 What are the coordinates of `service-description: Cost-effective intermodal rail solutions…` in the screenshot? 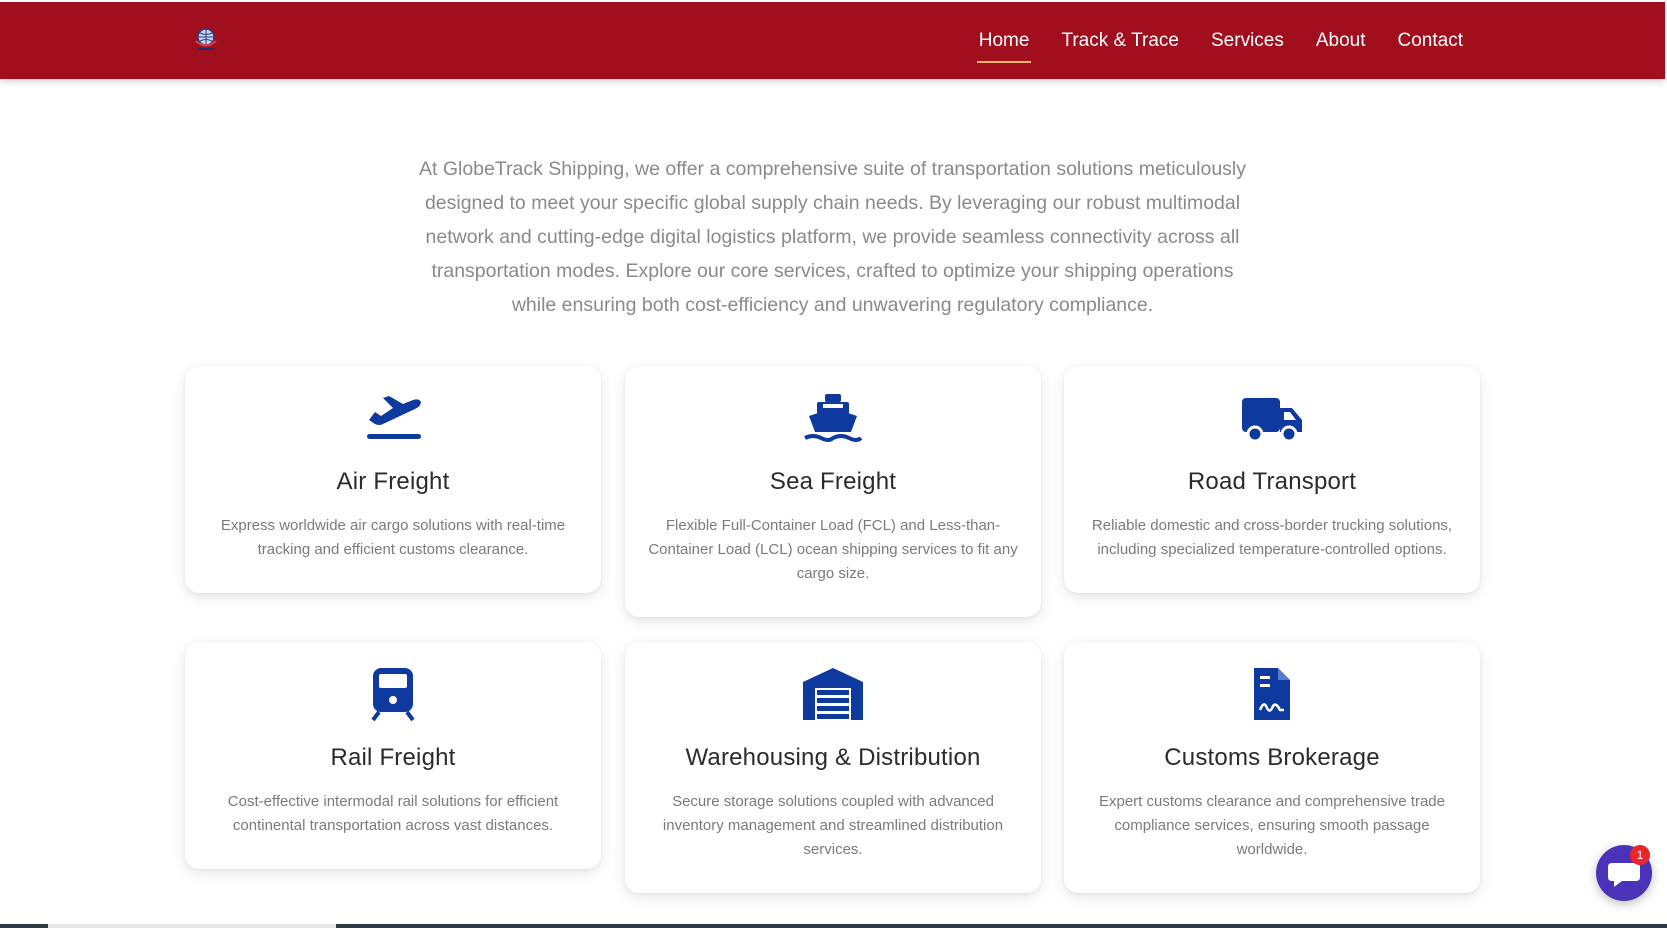 It's located at (393, 813).